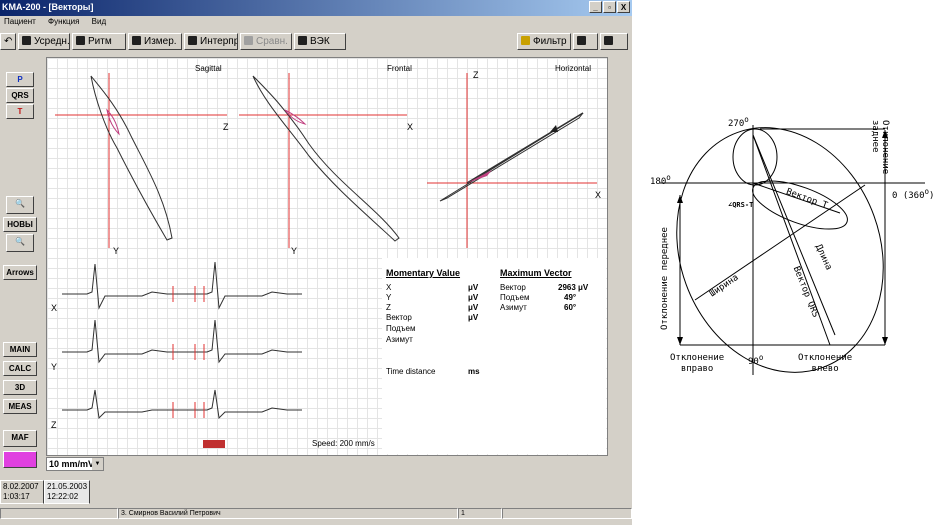 This screenshot has height=525, width=937. What do you see at coordinates (20, 349) in the screenshot?
I see `main-button: MAIN` at bounding box center [20, 349].